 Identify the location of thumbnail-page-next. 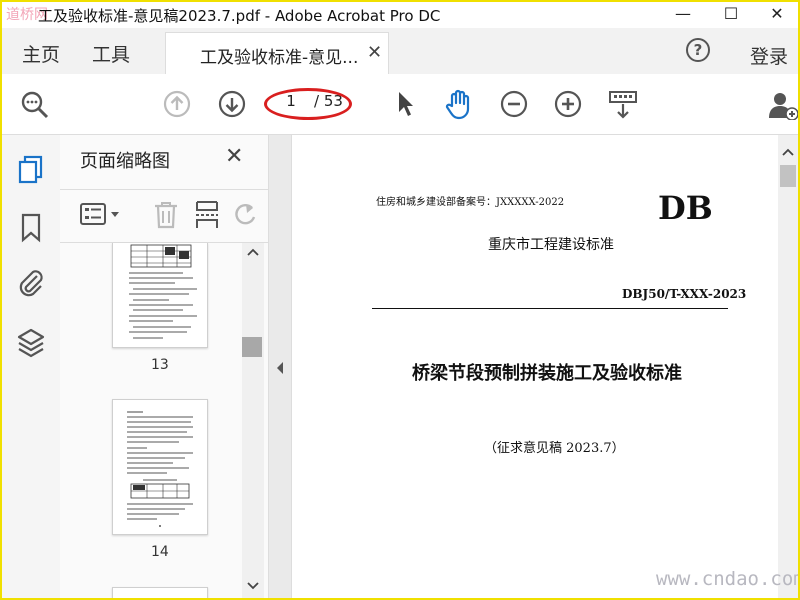
(160, 592).